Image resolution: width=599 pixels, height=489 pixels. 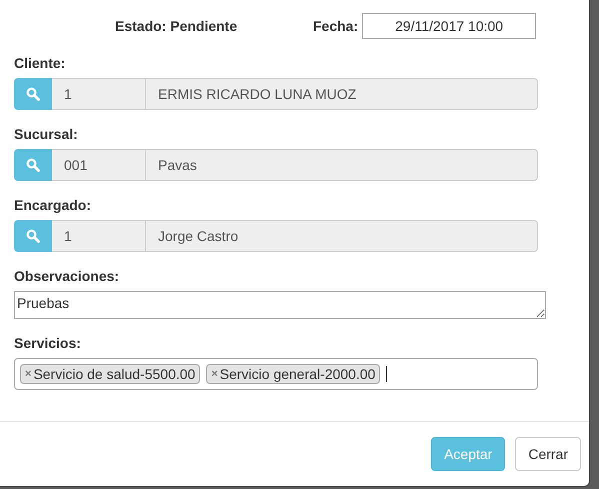 What do you see at coordinates (449, 26) in the screenshot?
I see `date-field: 29/11/2017 10:00` at bounding box center [449, 26].